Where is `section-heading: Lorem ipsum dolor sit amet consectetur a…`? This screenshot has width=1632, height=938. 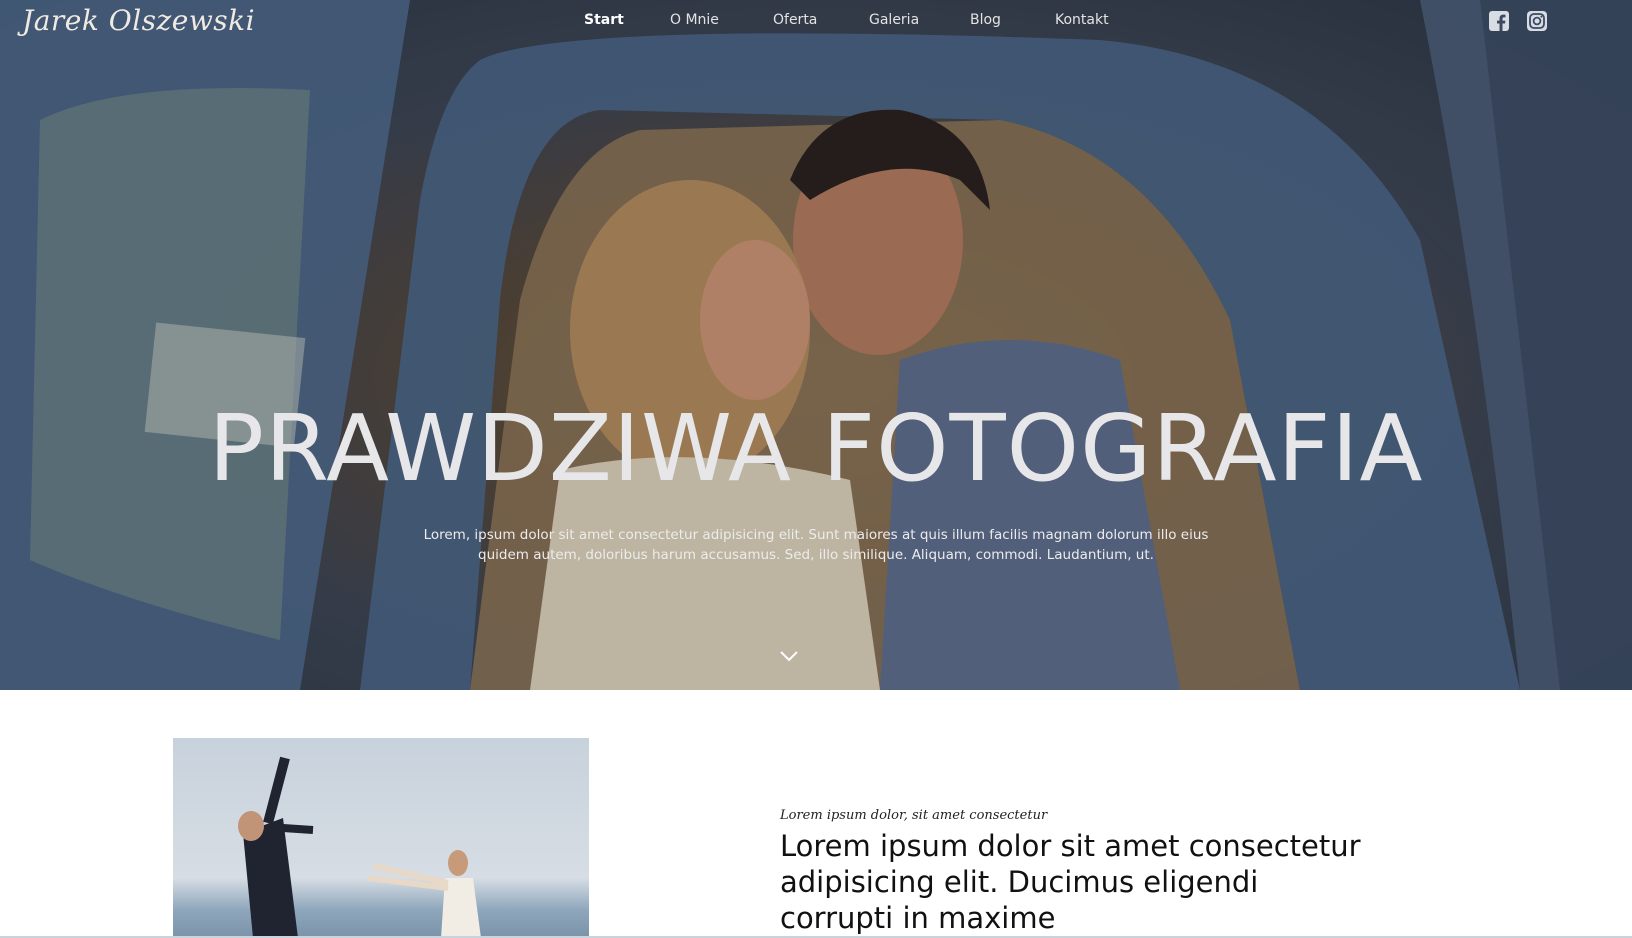
section-heading: Lorem ipsum dolor sit amet consectetur a… is located at coordinates (1070, 882).